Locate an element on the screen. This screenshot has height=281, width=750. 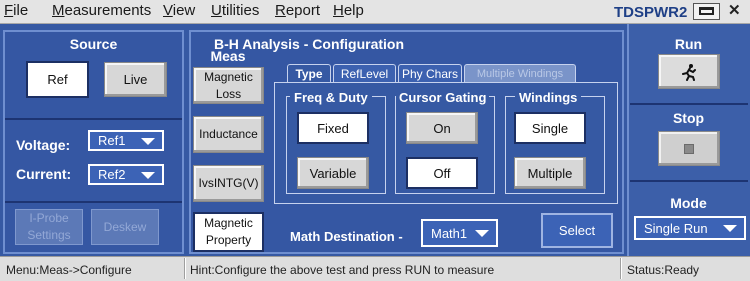
status-state: Status:Ready is located at coordinates (663, 270).